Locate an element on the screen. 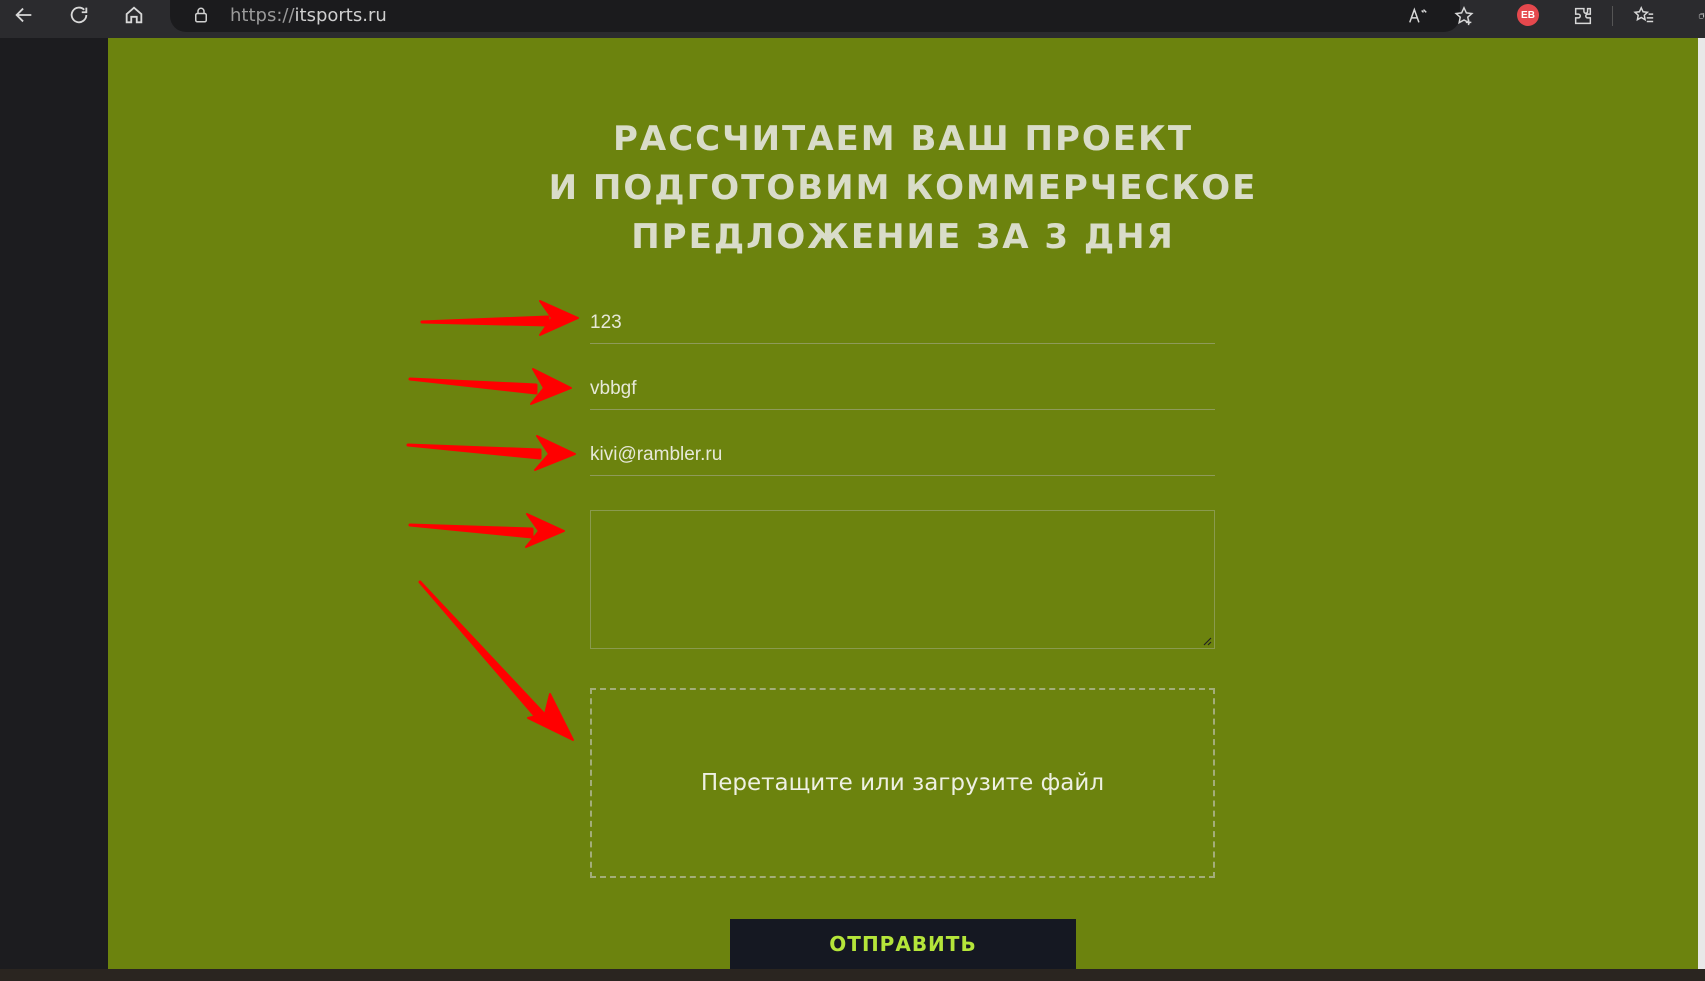  url-protocol: https:// is located at coordinates (262, 15).